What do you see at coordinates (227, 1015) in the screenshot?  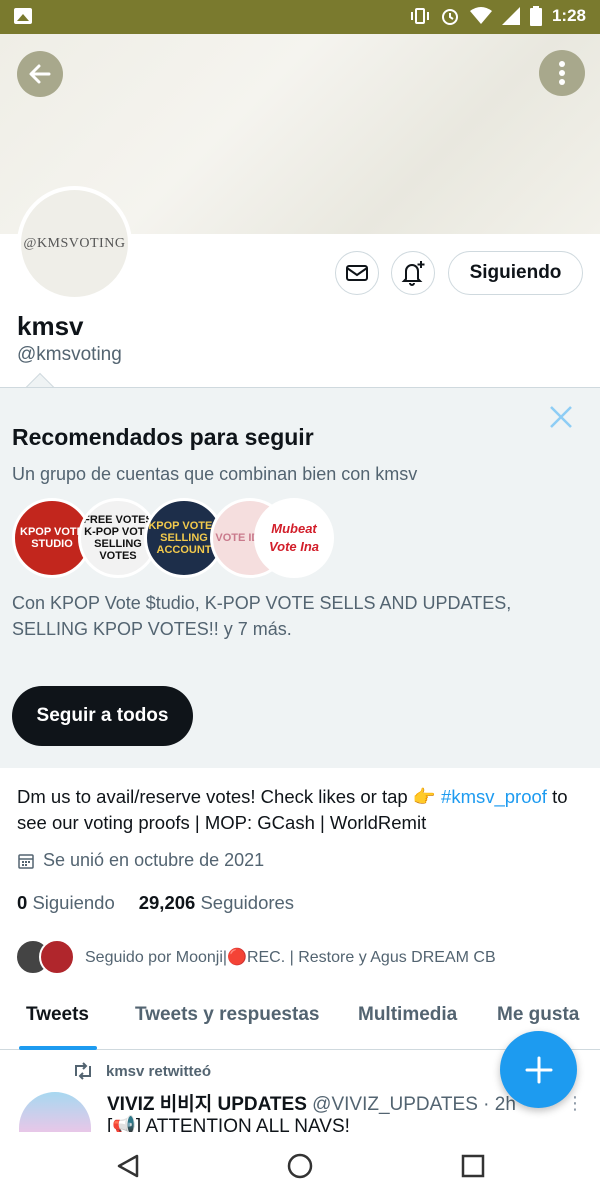 I see `tab-tweets-and-replies: Tweets y respuestas` at bounding box center [227, 1015].